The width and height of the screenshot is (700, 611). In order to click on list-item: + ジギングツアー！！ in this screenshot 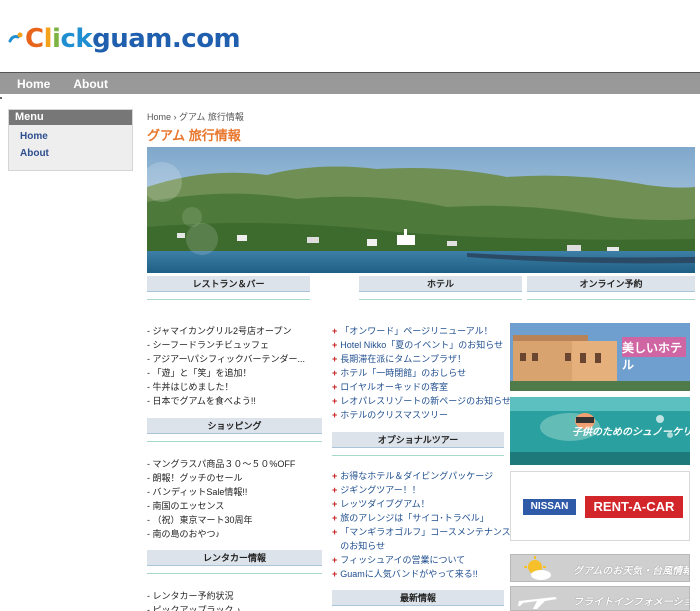, I will do `click(421, 490)`.